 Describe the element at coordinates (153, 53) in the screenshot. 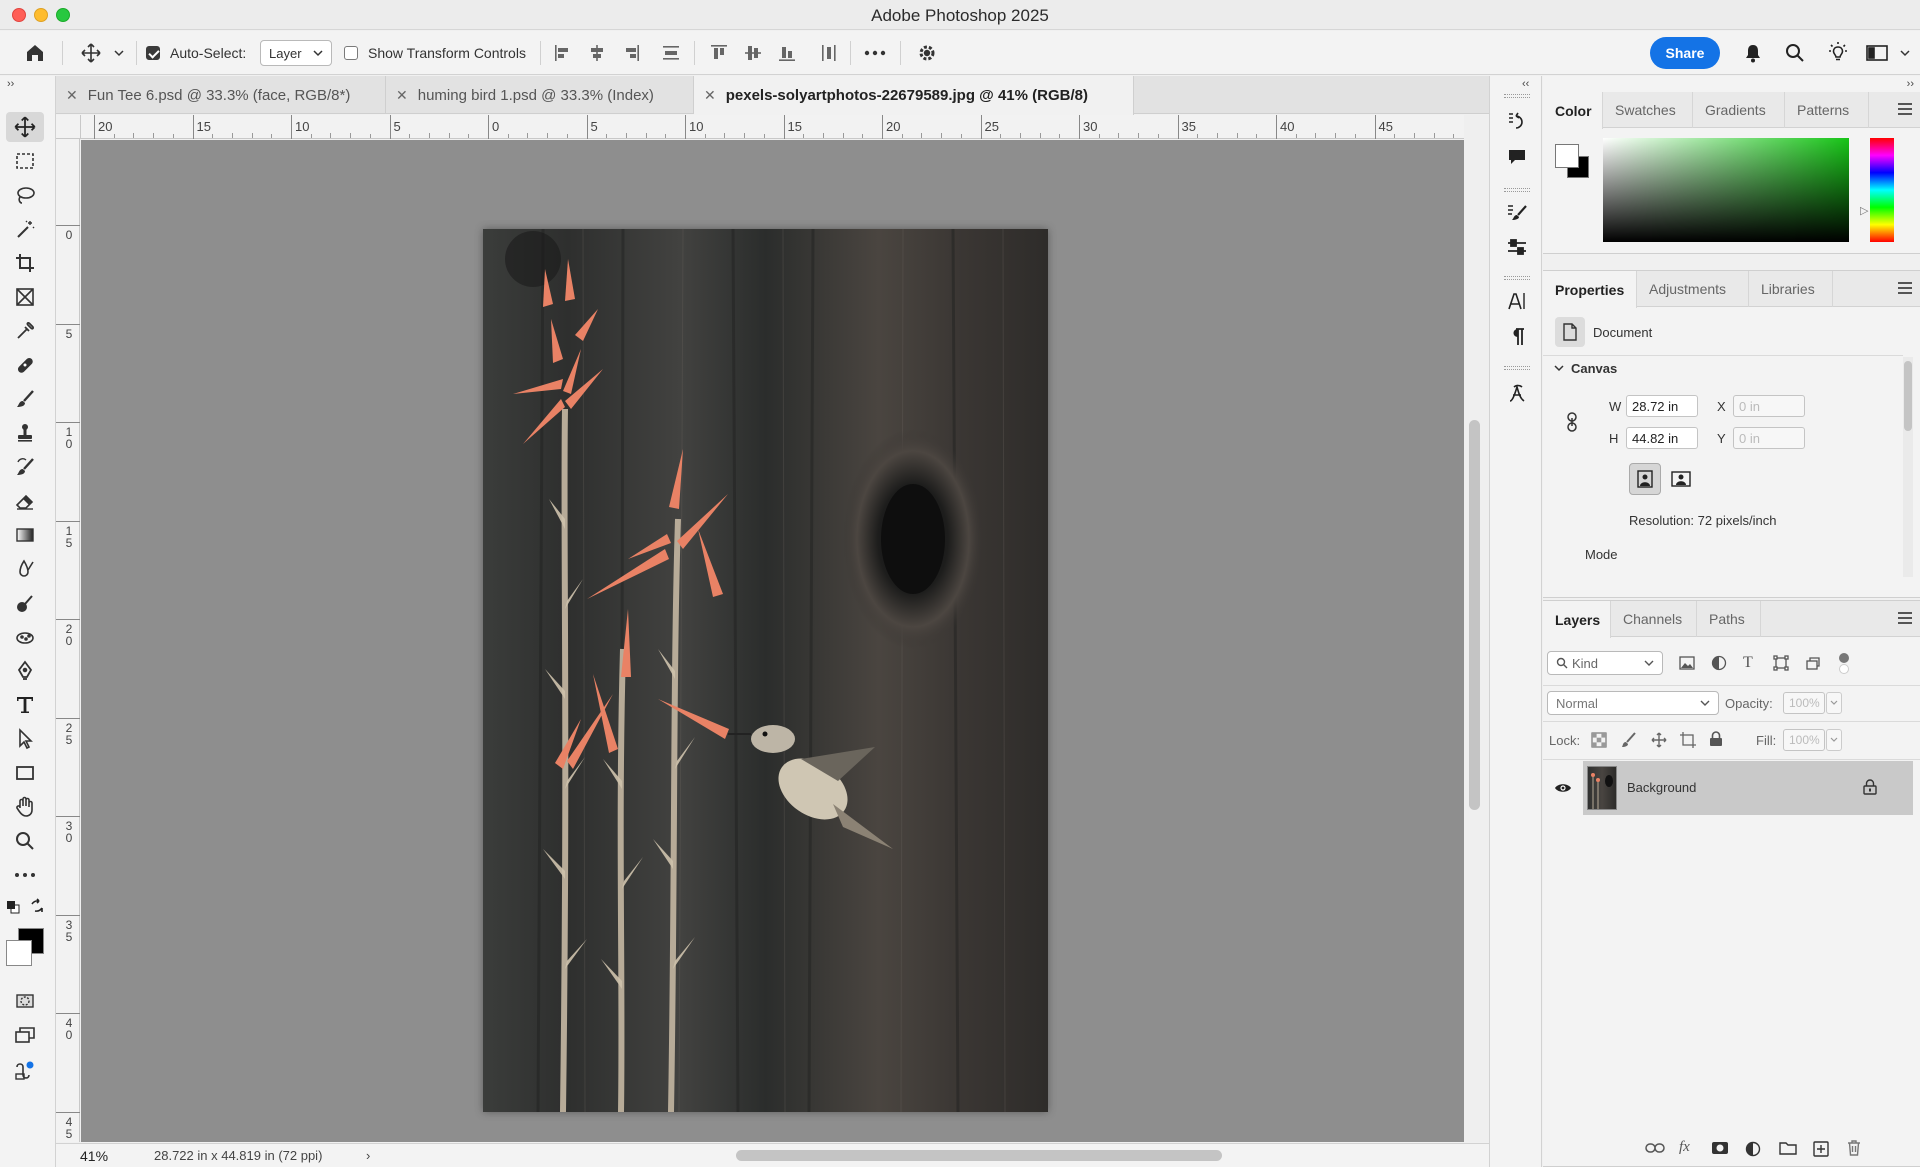

I see `auto-select-checkbox` at that location.